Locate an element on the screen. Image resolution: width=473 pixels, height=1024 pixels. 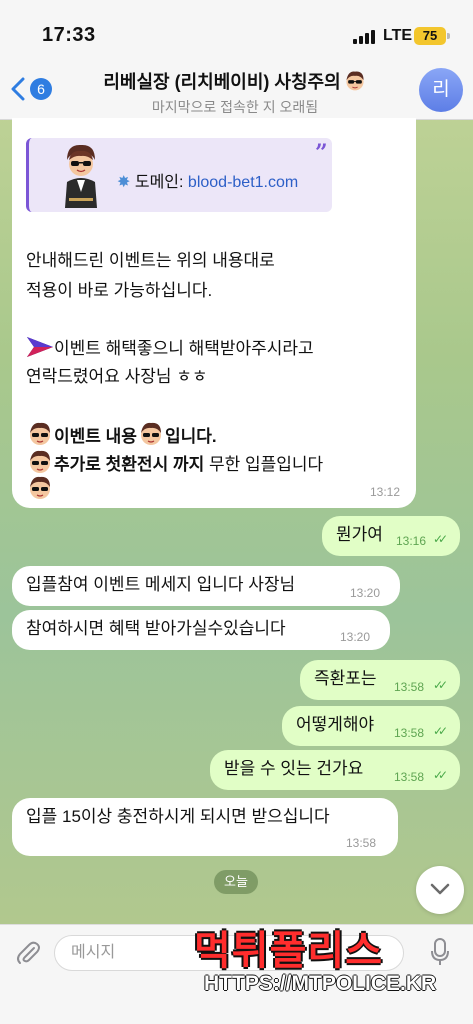
message-line: 연락드렸어요 사장님 ㅎㅎ is located at coordinates (117, 376).